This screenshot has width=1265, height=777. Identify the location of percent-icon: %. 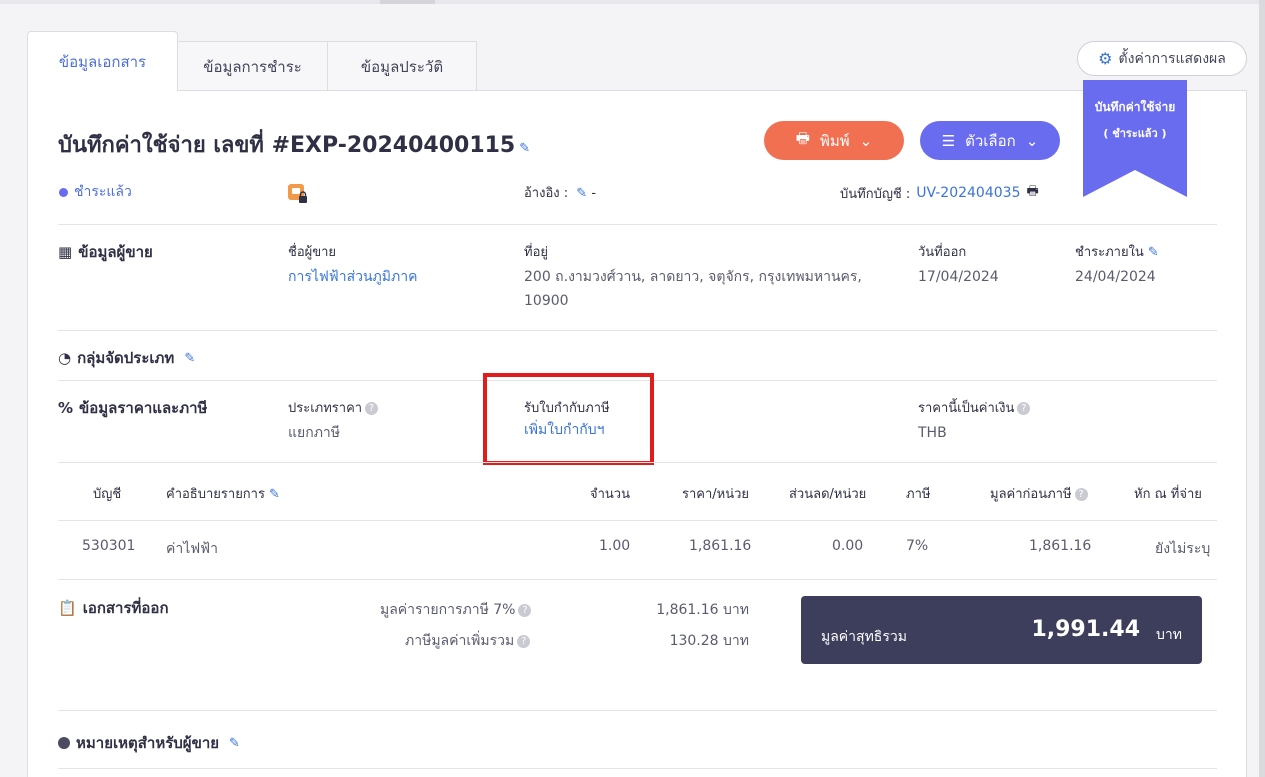
(66, 408).